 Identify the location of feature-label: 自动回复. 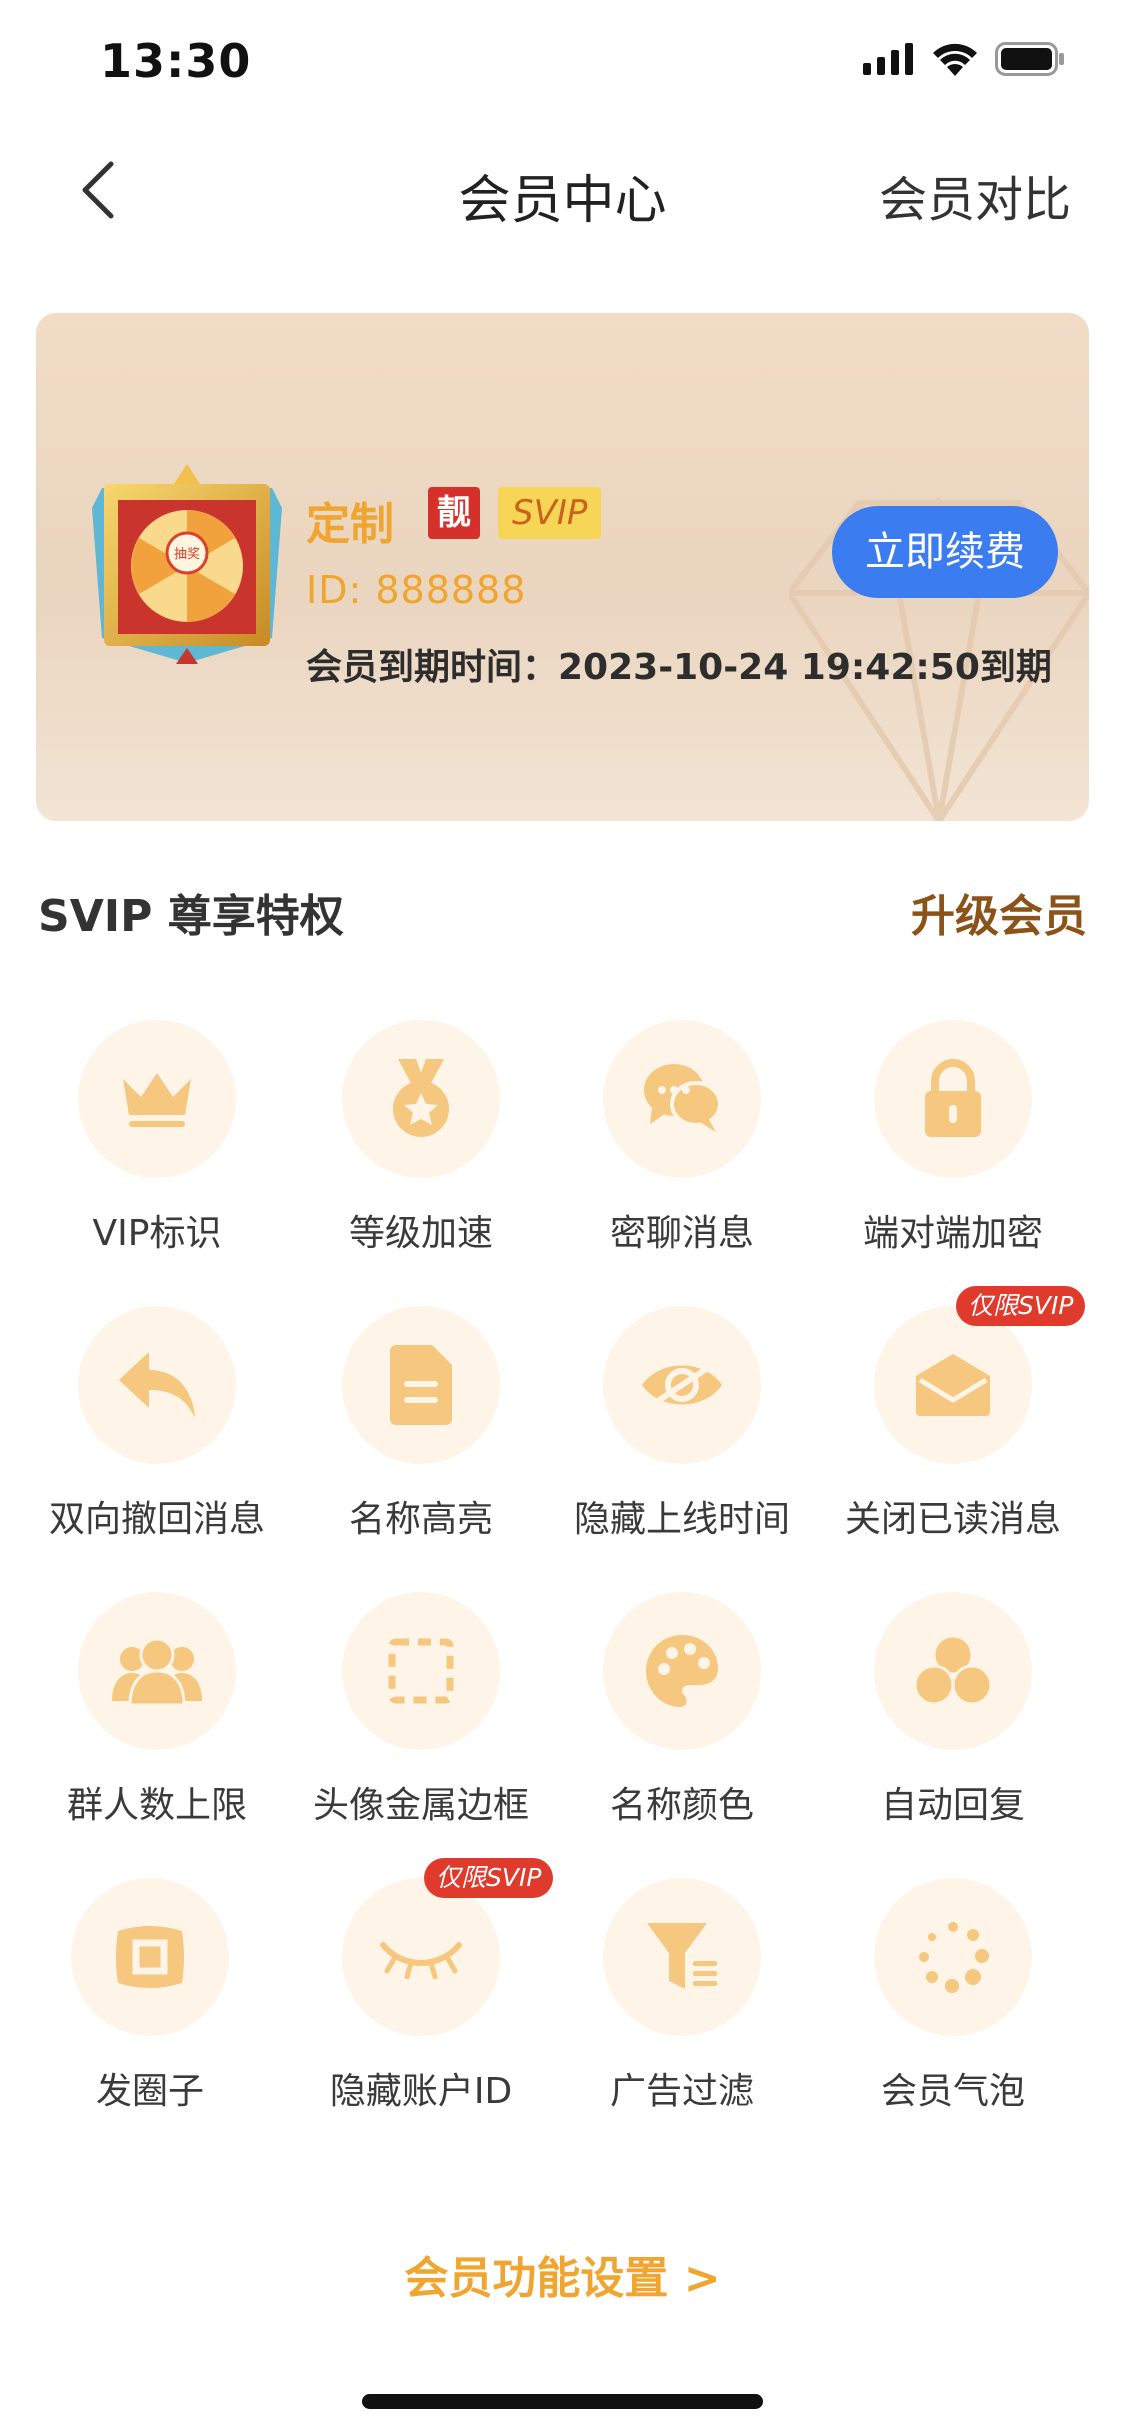
(952, 1805).